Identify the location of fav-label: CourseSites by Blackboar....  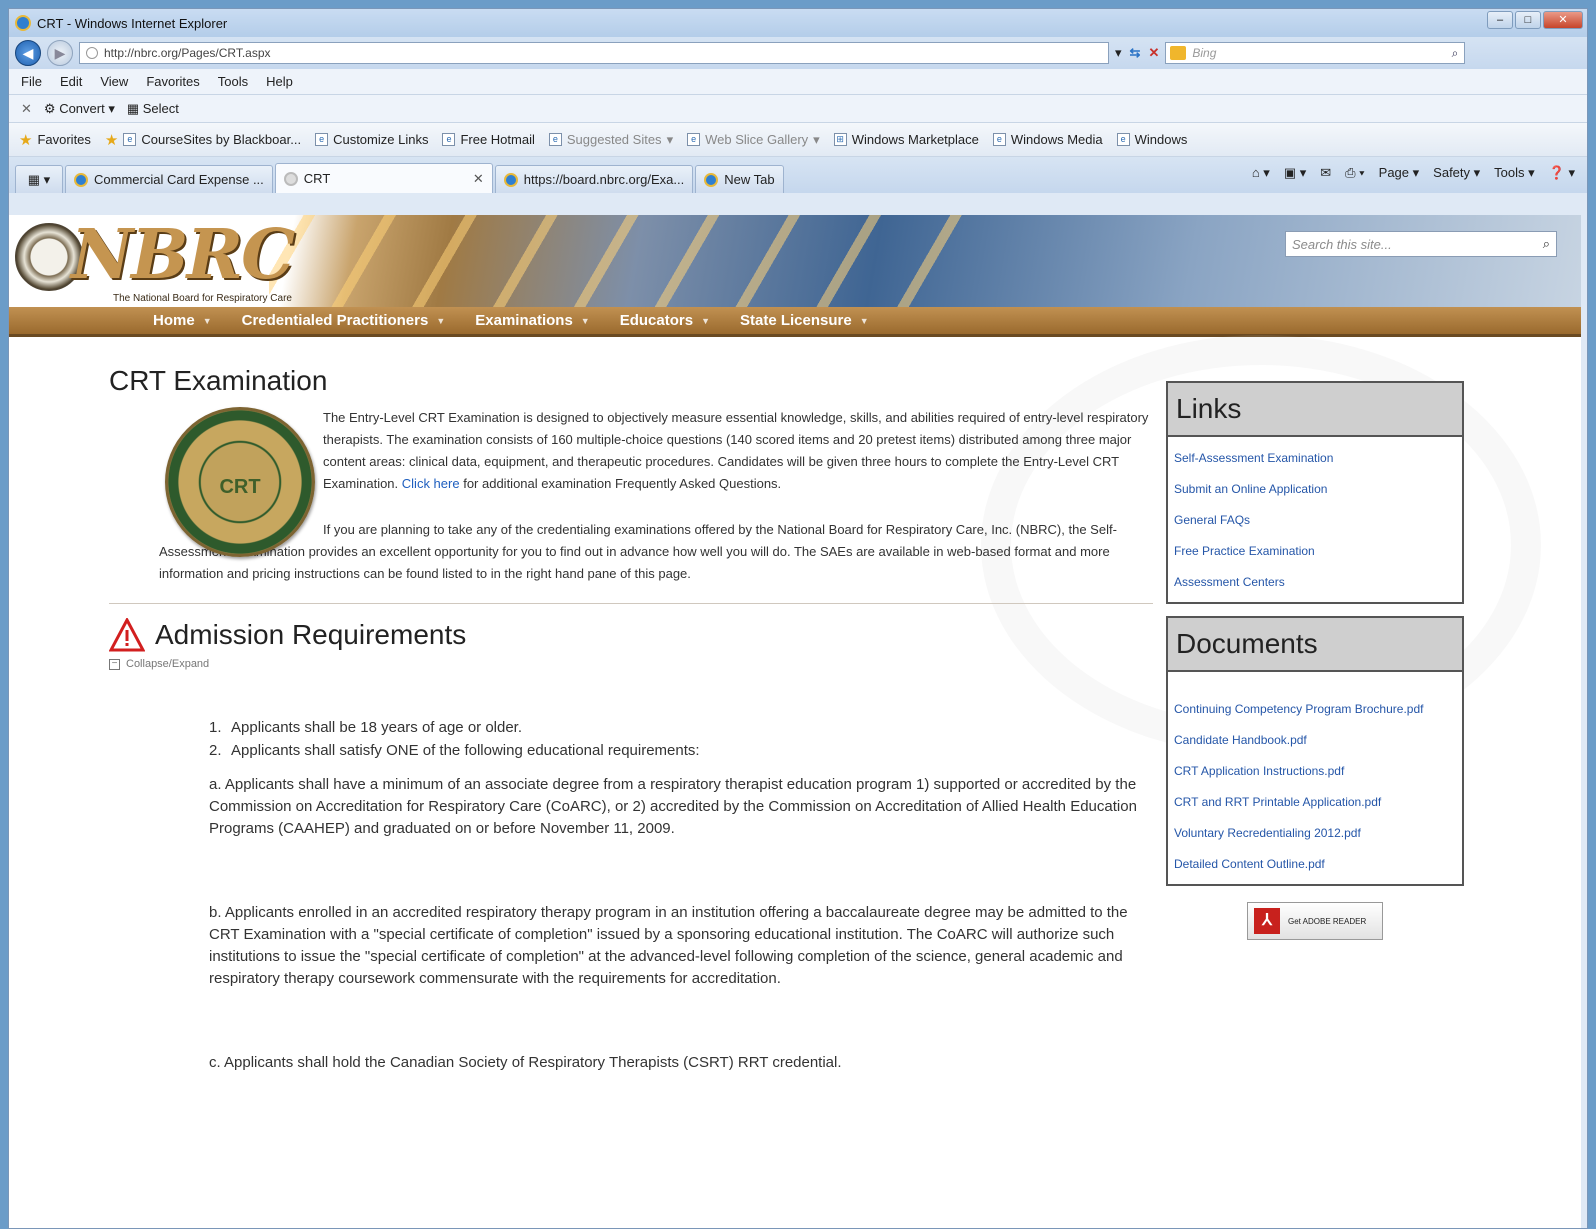
(221, 139).